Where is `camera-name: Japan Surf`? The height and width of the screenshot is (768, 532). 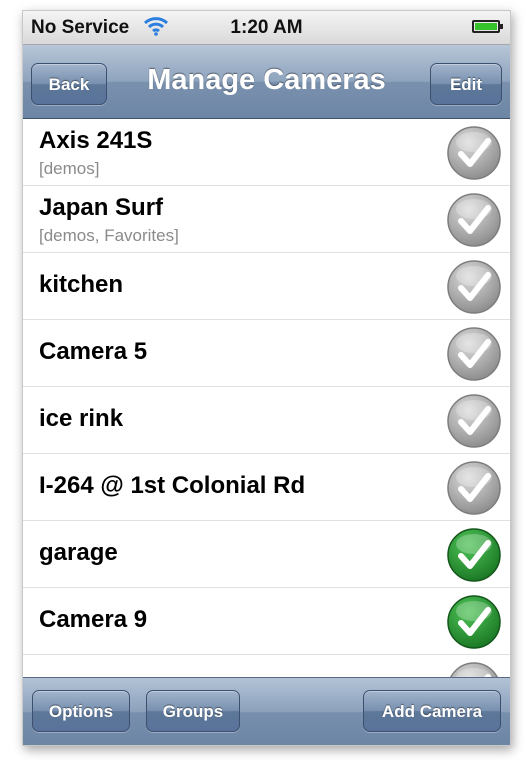
camera-name: Japan Surf is located at coordinates (101, 207).